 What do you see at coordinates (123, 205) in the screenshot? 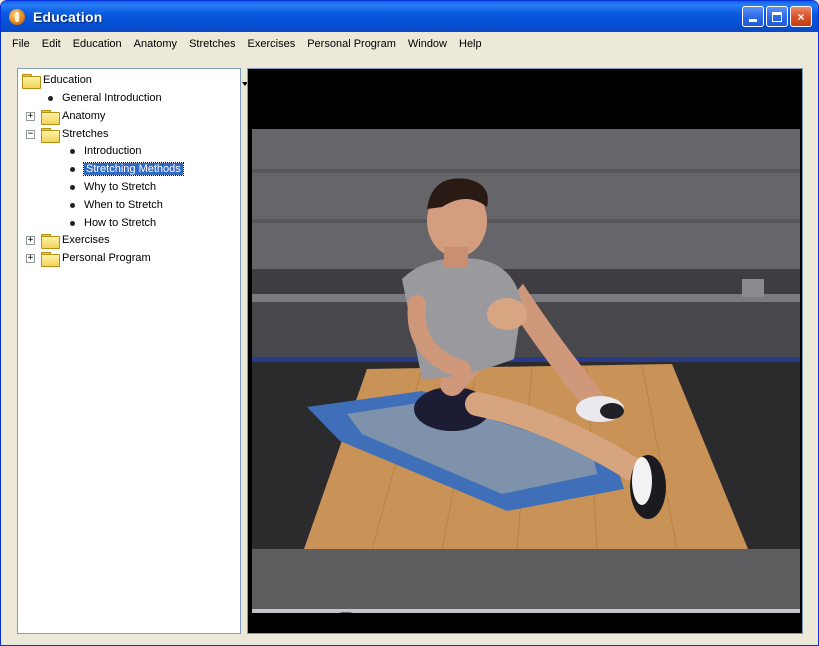
I see `tree-item-label: When to Stretch` at bounding box center [123, 205].